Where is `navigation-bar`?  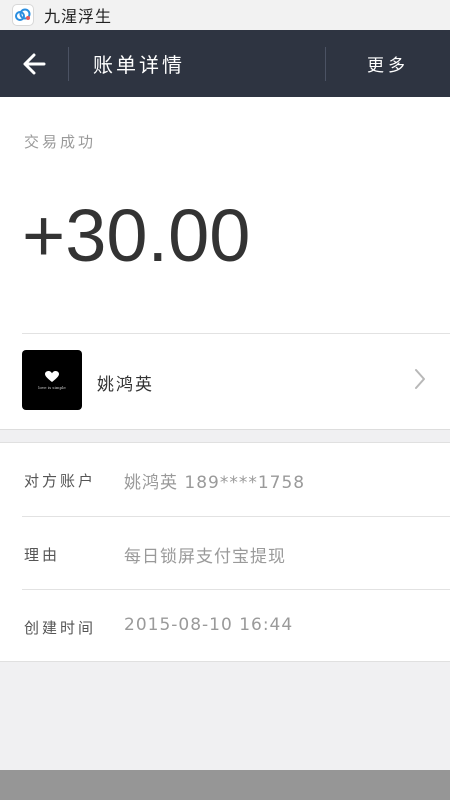 navigation-bar is located at coordinates (225, 785).